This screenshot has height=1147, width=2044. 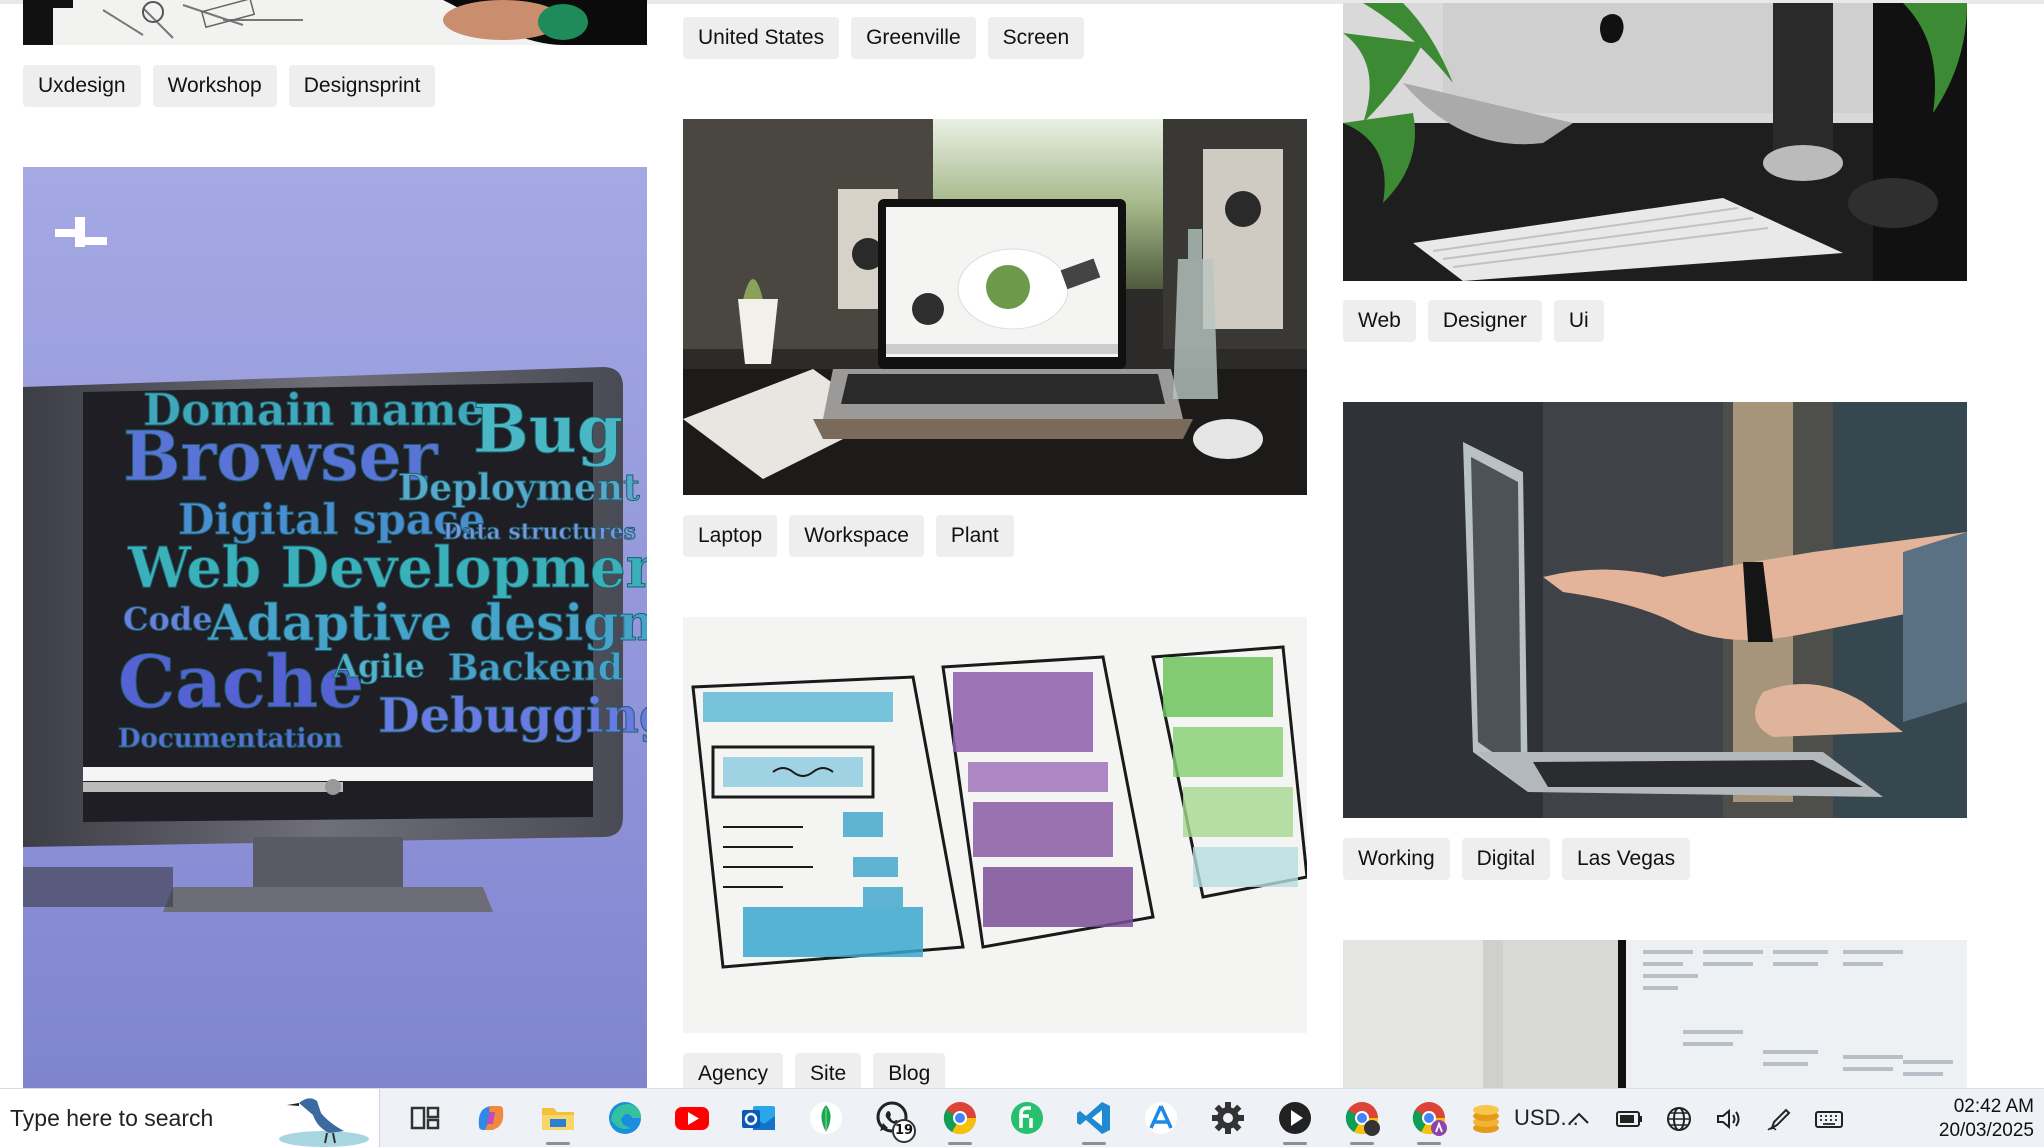 What do you see at coordinates (1026, 1118) in the screenshot?
I see `freshworks-icon` at bounding box center [1026, 1118].